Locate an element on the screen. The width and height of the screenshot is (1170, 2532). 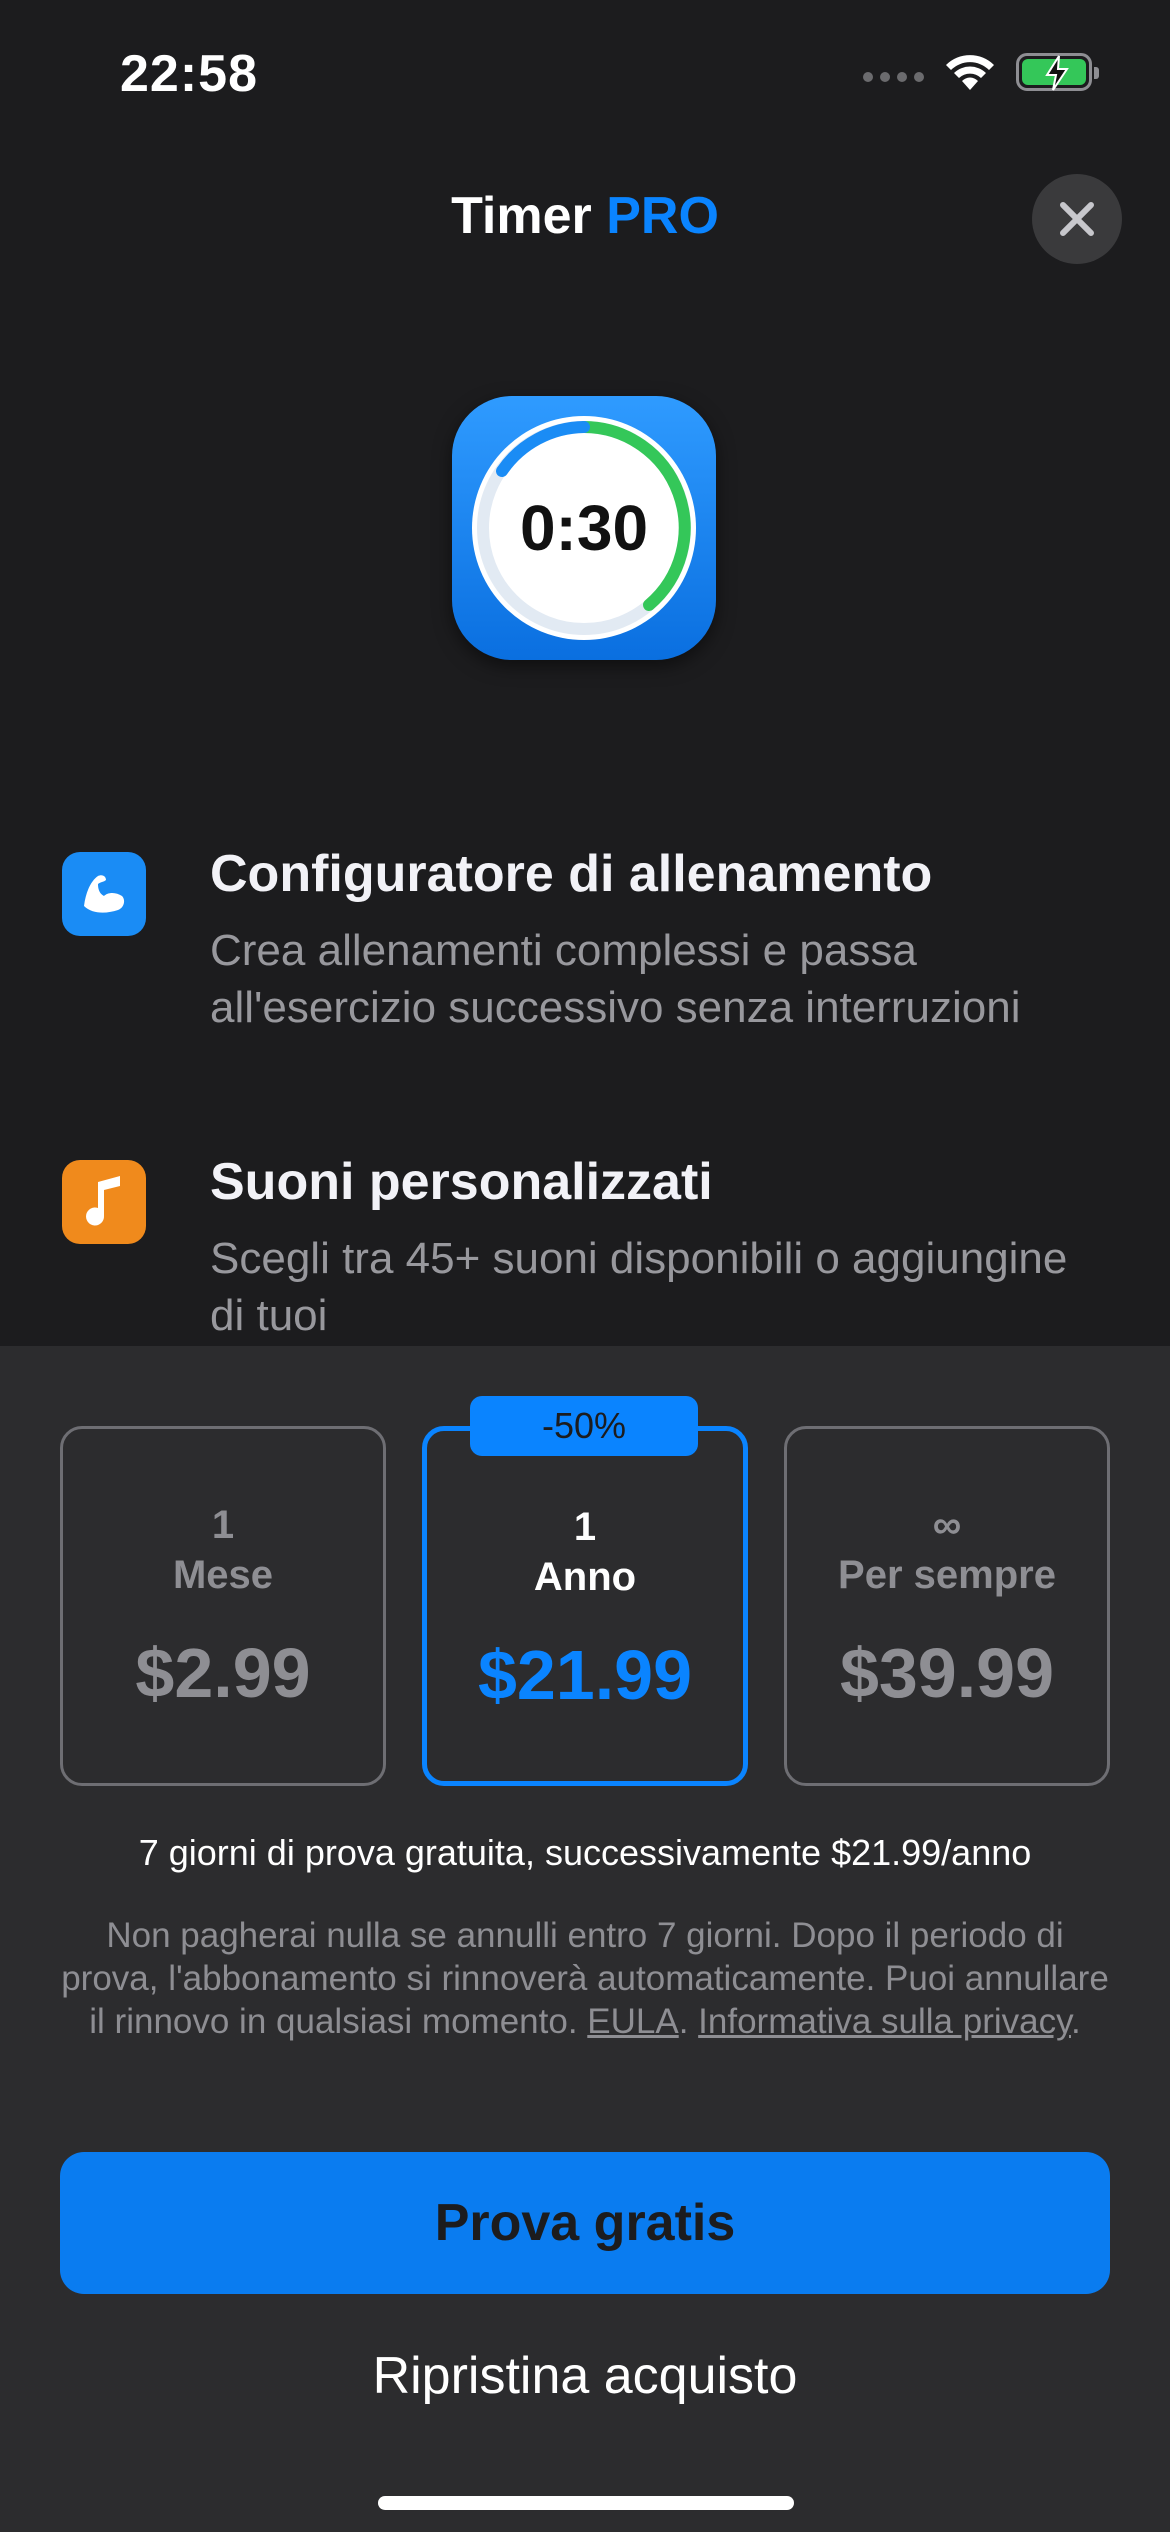
wifi-icon is located at coordinates (970, 72).